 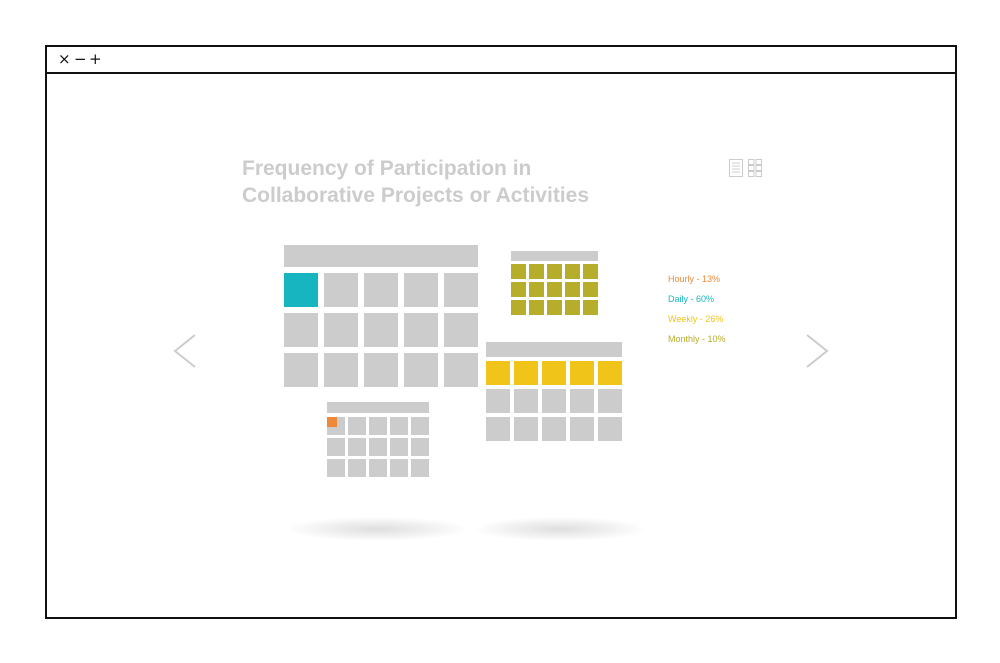 What do you see at coordinates (691, 299) in the screenshot?
I see `legend-item-daily: Daily - 60%` at bounding box center [691, 299].